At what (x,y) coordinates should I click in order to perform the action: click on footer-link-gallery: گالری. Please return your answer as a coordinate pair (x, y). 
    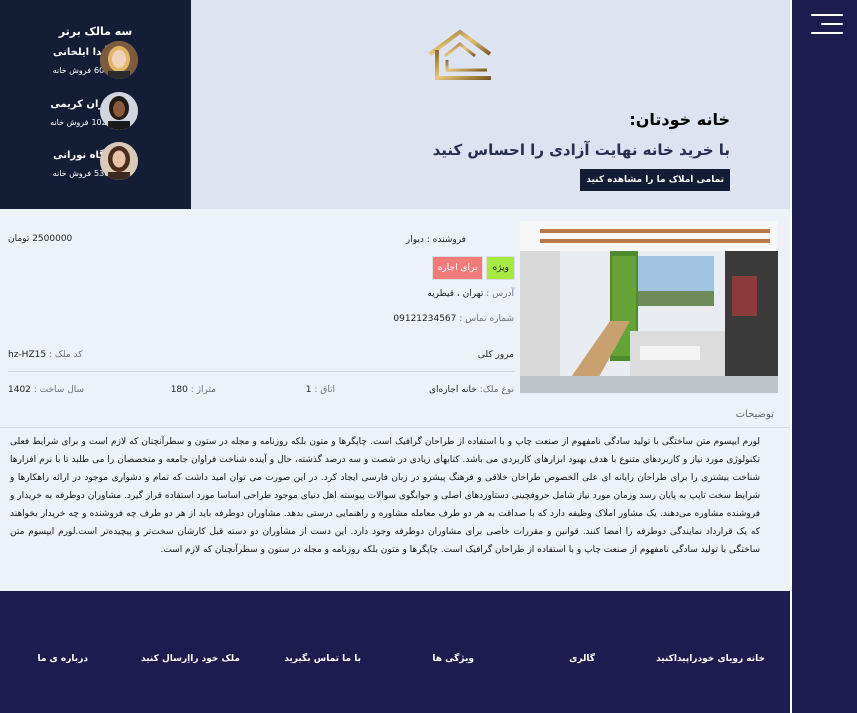
    Looking at the image, I should click on (582, 659).